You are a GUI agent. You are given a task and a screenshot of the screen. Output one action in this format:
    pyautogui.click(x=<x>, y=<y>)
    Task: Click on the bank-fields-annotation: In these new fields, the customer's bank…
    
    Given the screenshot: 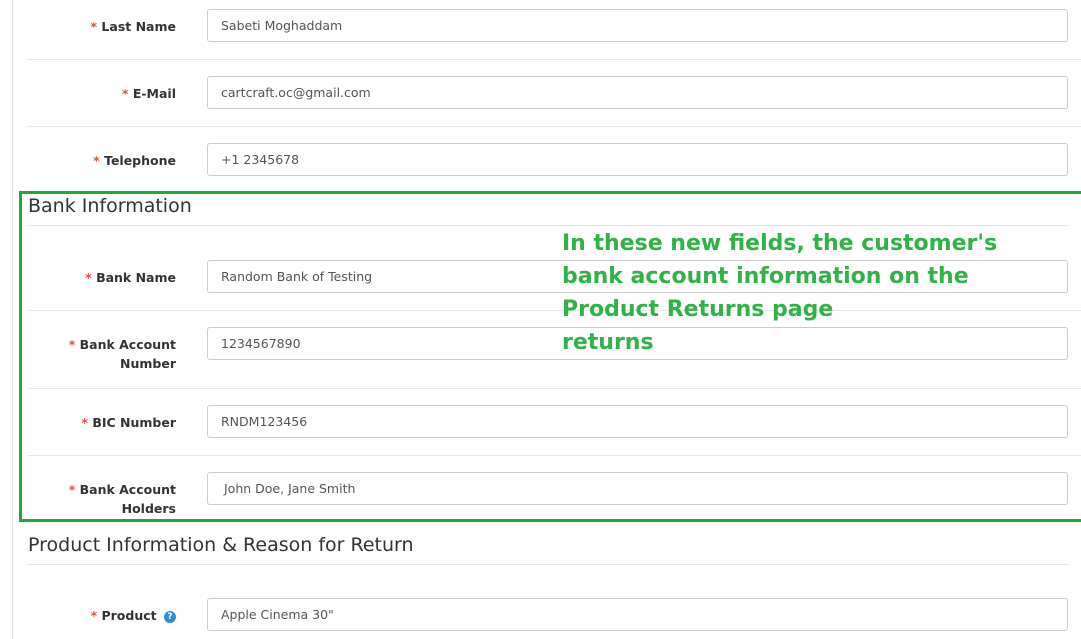 What is the action you would take?
    pyautogui.click(x=780, y=293)
    